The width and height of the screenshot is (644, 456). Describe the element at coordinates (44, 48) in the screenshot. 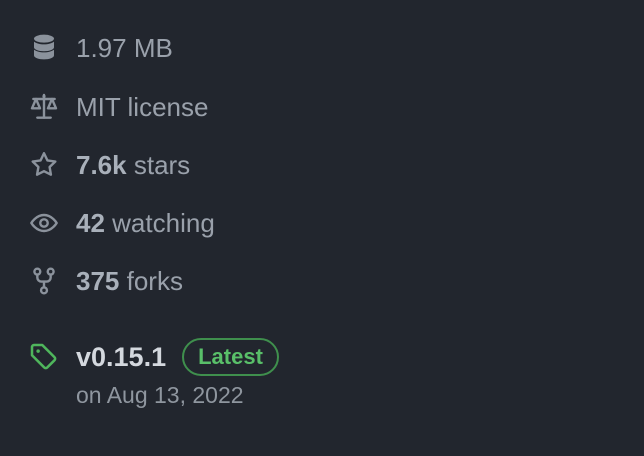

I see `database-icon` at that location.